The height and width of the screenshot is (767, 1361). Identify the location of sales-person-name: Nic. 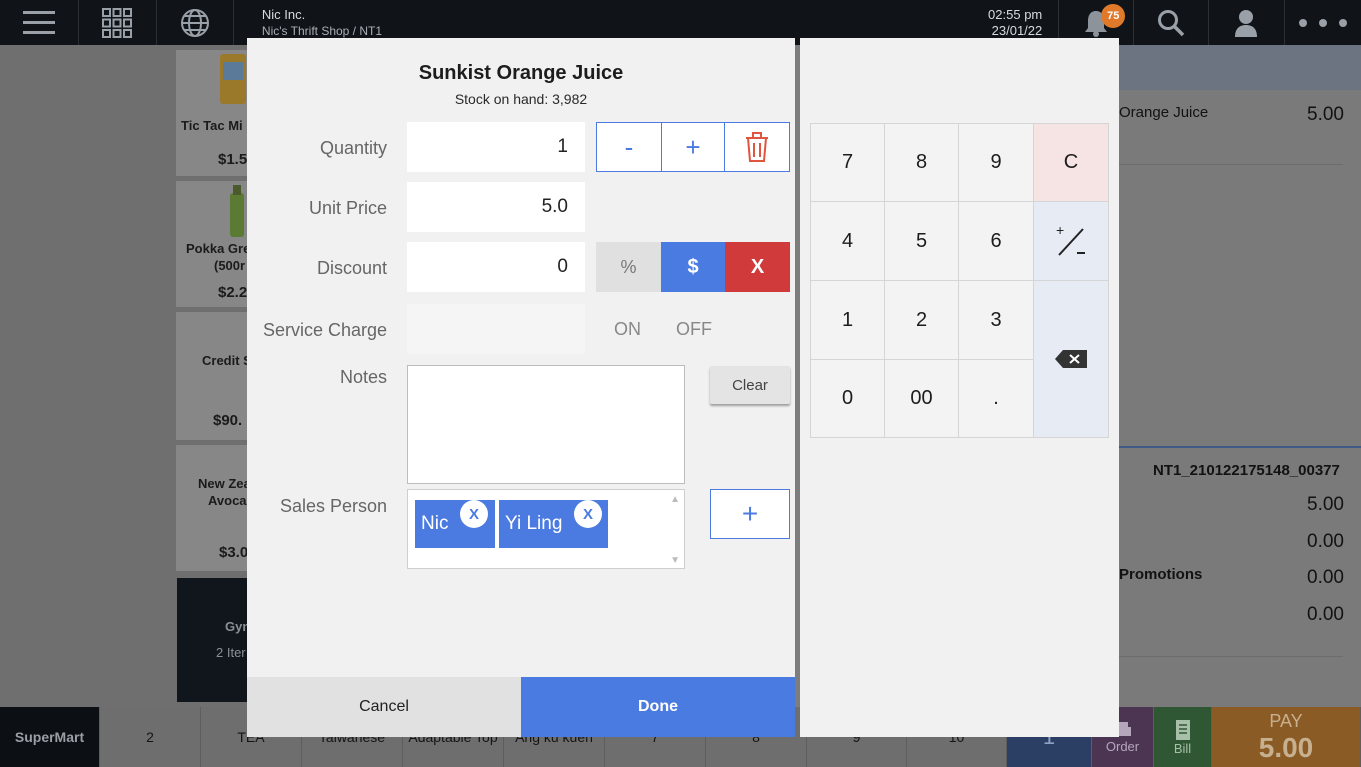
(435, 523).